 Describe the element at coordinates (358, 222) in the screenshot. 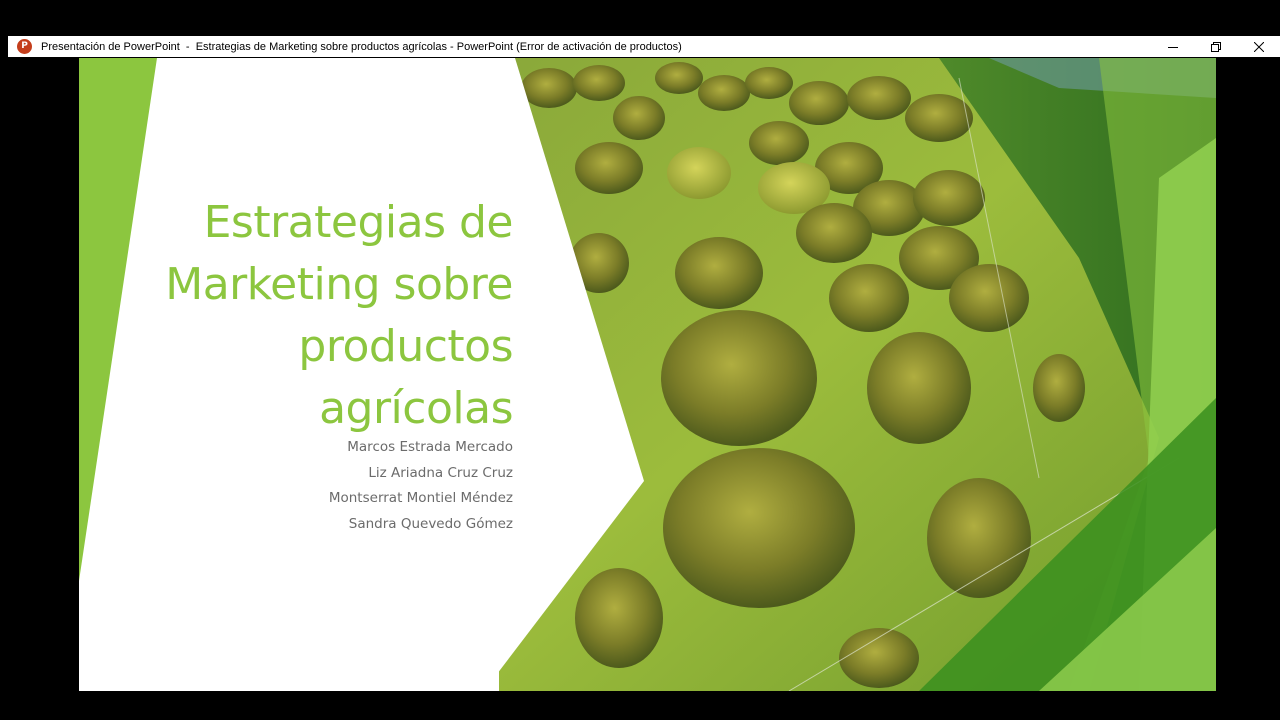

I see `title-line: Estrategias de` at that location.